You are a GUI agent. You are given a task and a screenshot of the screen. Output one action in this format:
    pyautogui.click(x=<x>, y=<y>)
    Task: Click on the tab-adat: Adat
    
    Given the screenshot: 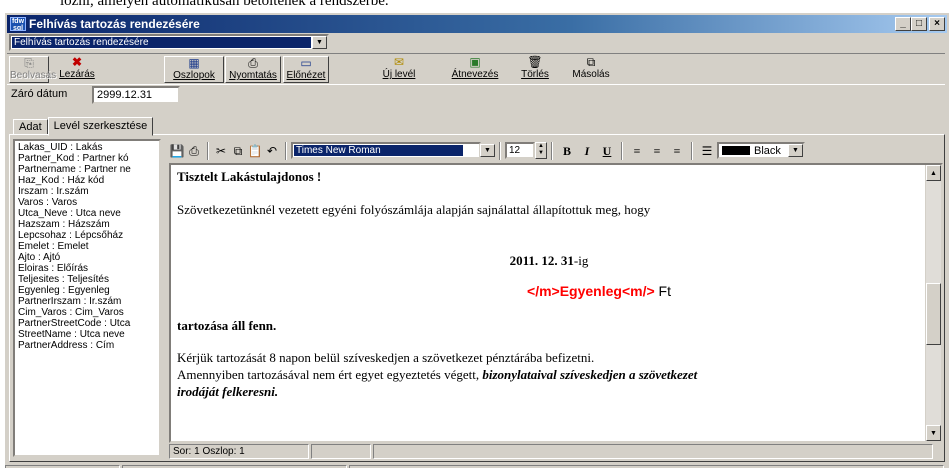 What is the action you would take?
    pyautogui.click(x=30, y=127)
    